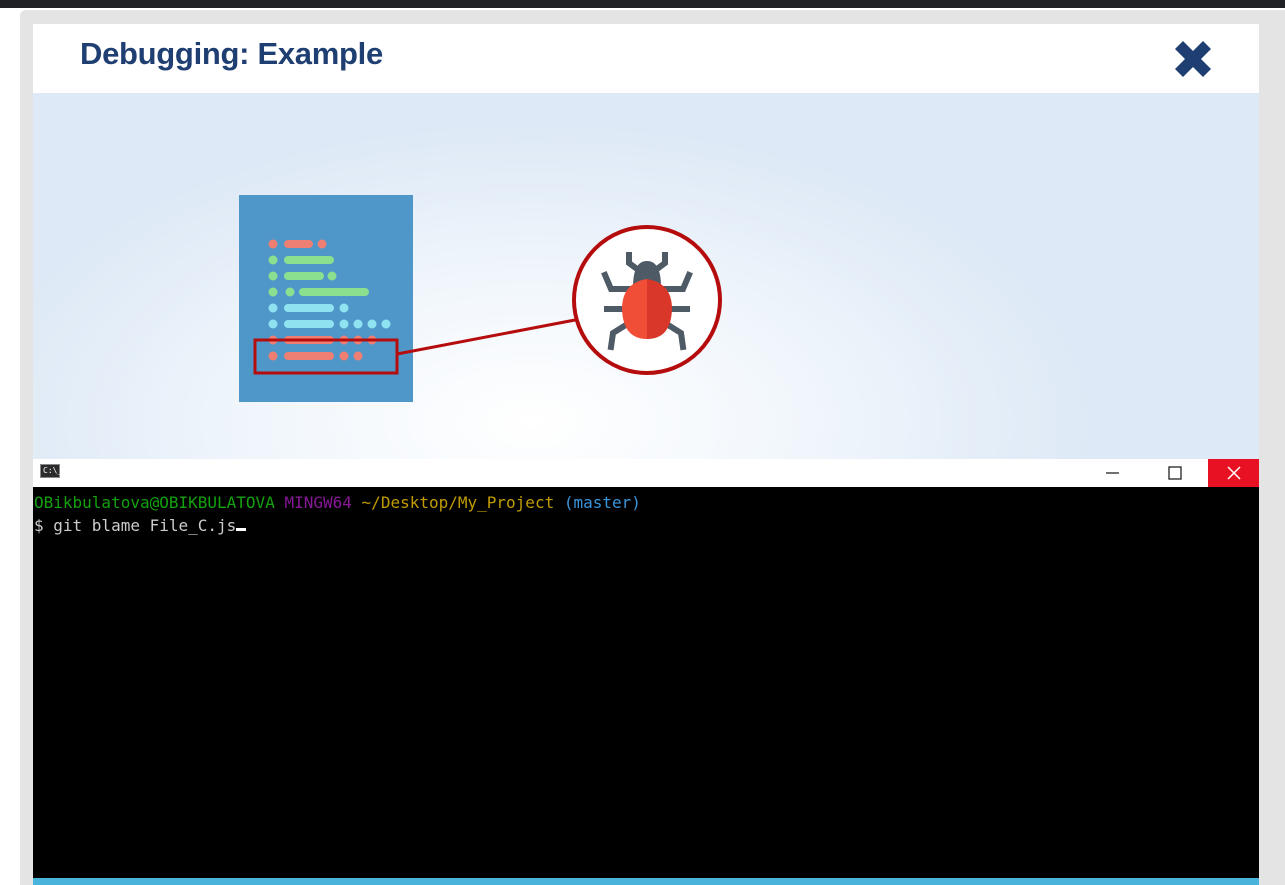  I want to click on minimize-icon, so click(1112, 473).